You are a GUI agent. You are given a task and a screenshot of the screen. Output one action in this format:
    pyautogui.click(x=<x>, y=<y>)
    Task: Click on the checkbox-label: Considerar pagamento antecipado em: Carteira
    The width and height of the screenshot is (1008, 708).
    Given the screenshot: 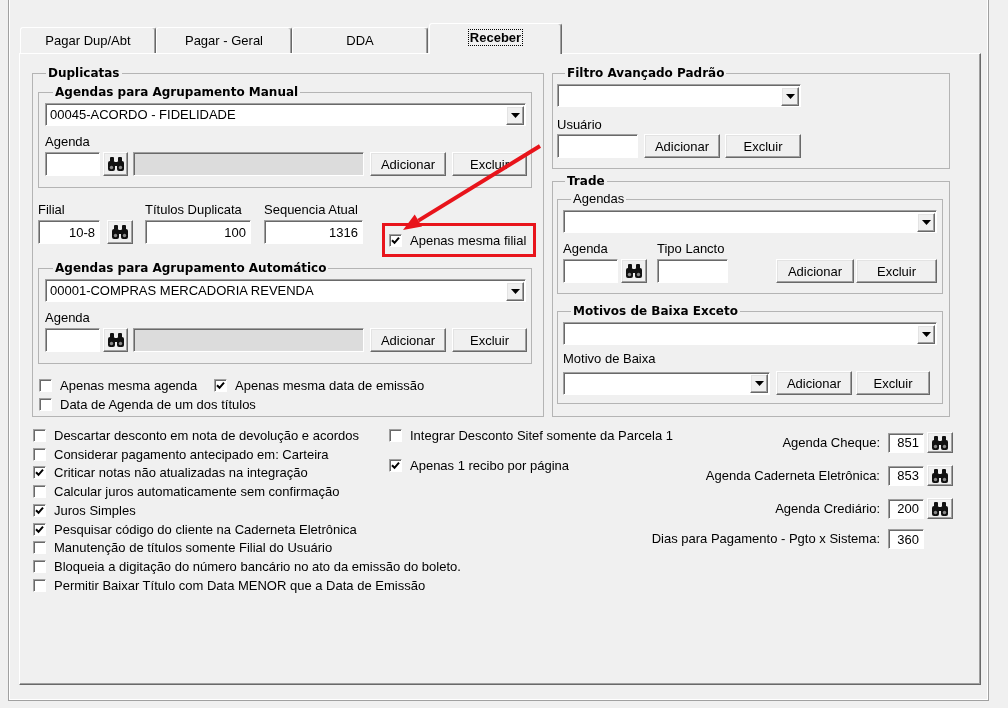 What is the action you would take?
    pyautogui.click(x=191, y=454)
    